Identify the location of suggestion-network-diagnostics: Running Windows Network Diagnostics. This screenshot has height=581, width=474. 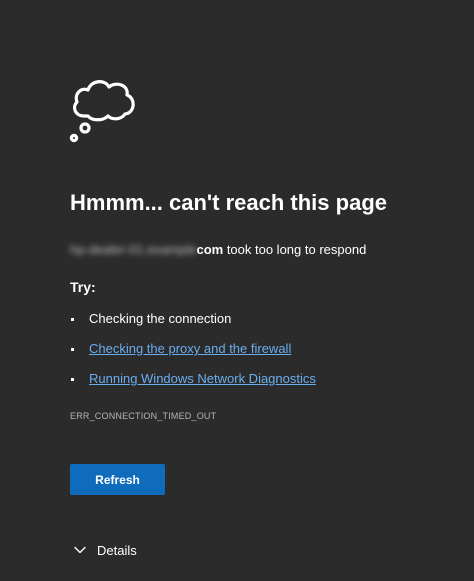
(193, 384).